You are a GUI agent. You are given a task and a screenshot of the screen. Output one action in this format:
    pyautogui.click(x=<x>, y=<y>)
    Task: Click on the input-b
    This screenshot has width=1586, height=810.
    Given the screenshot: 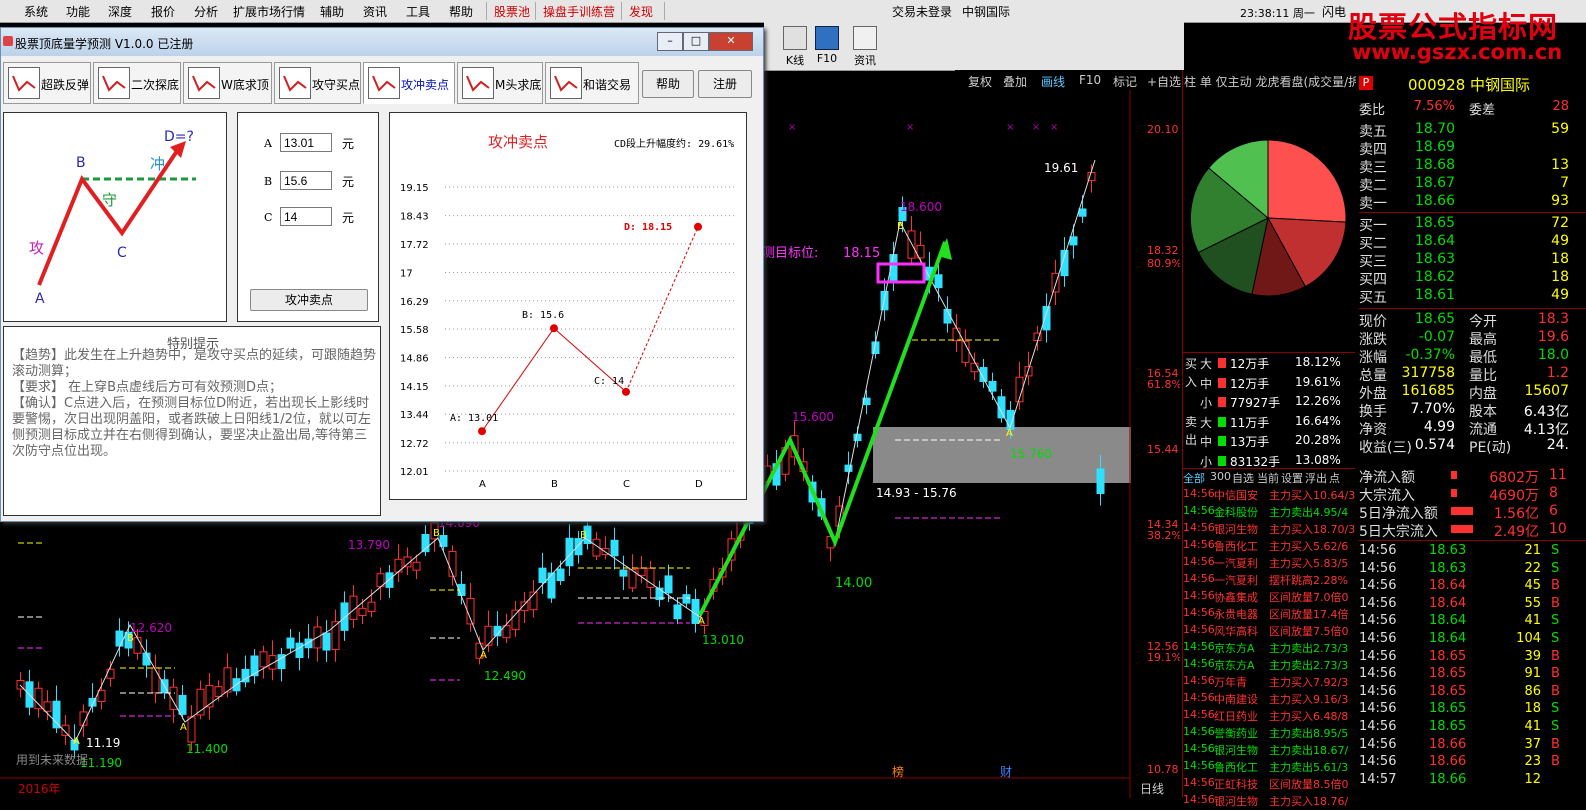 What is the action you would take?
    pyautogui.click(x=306, y=180)
    